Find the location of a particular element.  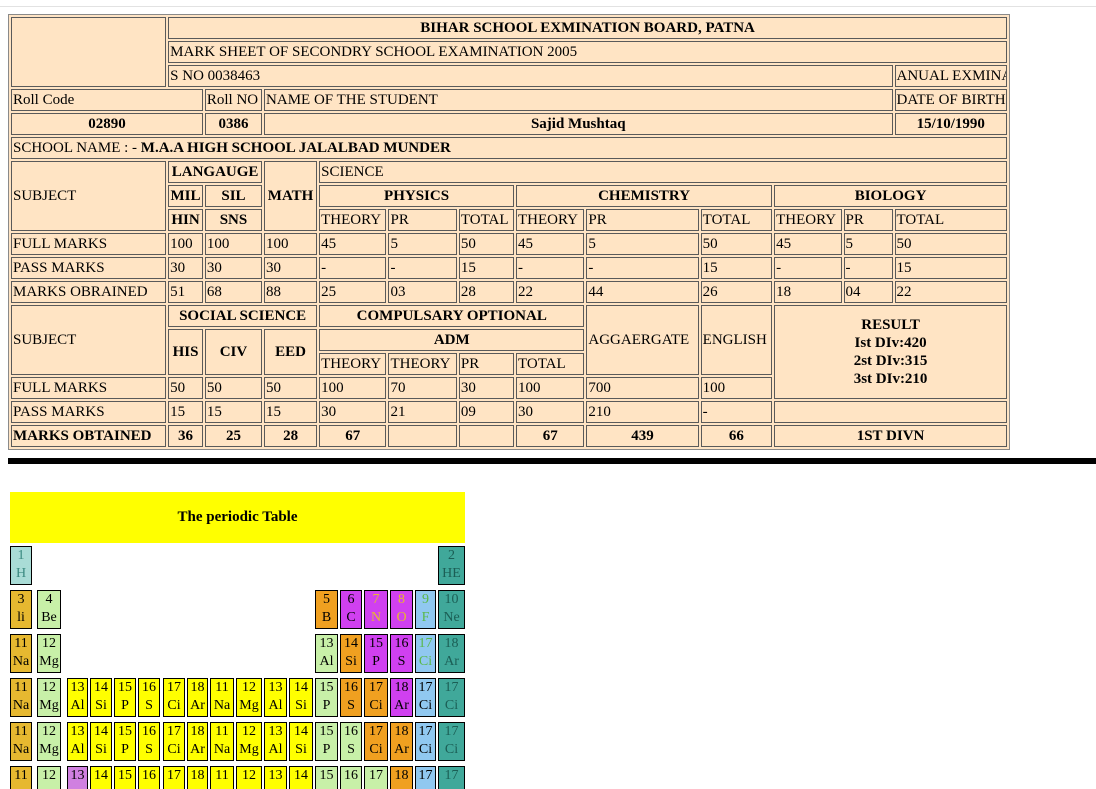

element-cell: 14 is located at coordinates (101, 777).